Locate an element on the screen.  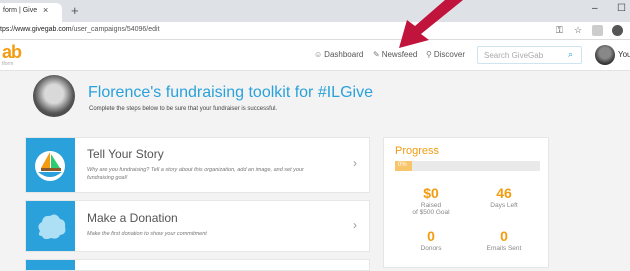
newsfeed-icon: ✎ is located at coordinates (376, 54).